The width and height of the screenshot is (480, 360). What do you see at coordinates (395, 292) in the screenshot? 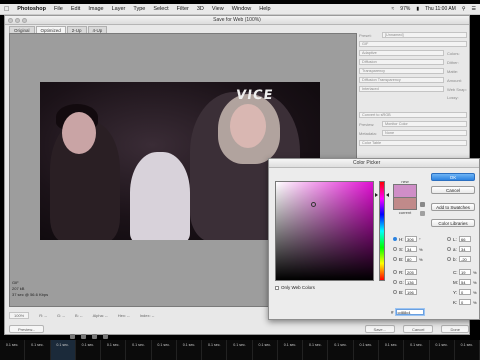
I see `blue-radio` at bounding box center [395, 292].